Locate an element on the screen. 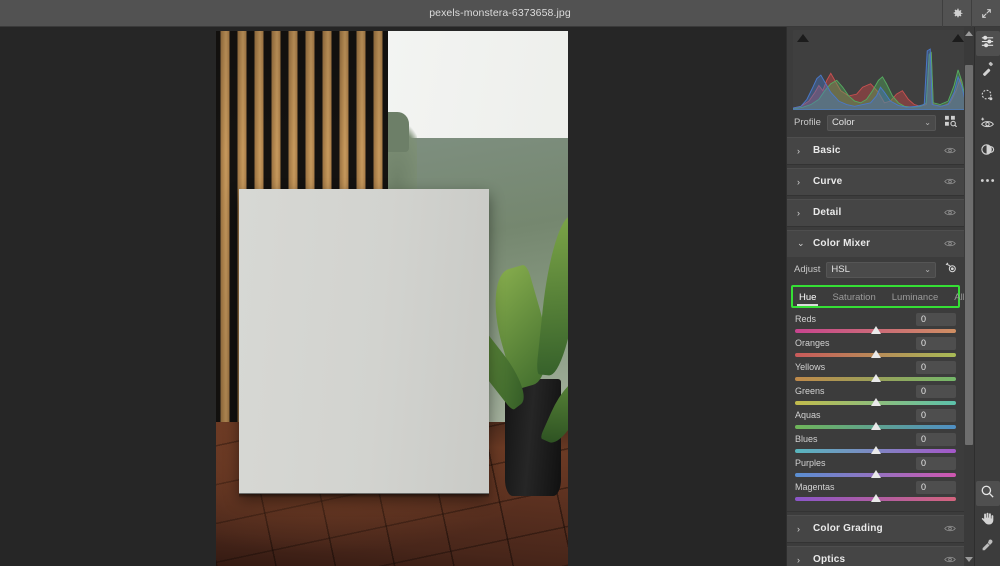 The width and height of the screenshot is (1000, 566). more-options-button is located at coordinates (988, 178).